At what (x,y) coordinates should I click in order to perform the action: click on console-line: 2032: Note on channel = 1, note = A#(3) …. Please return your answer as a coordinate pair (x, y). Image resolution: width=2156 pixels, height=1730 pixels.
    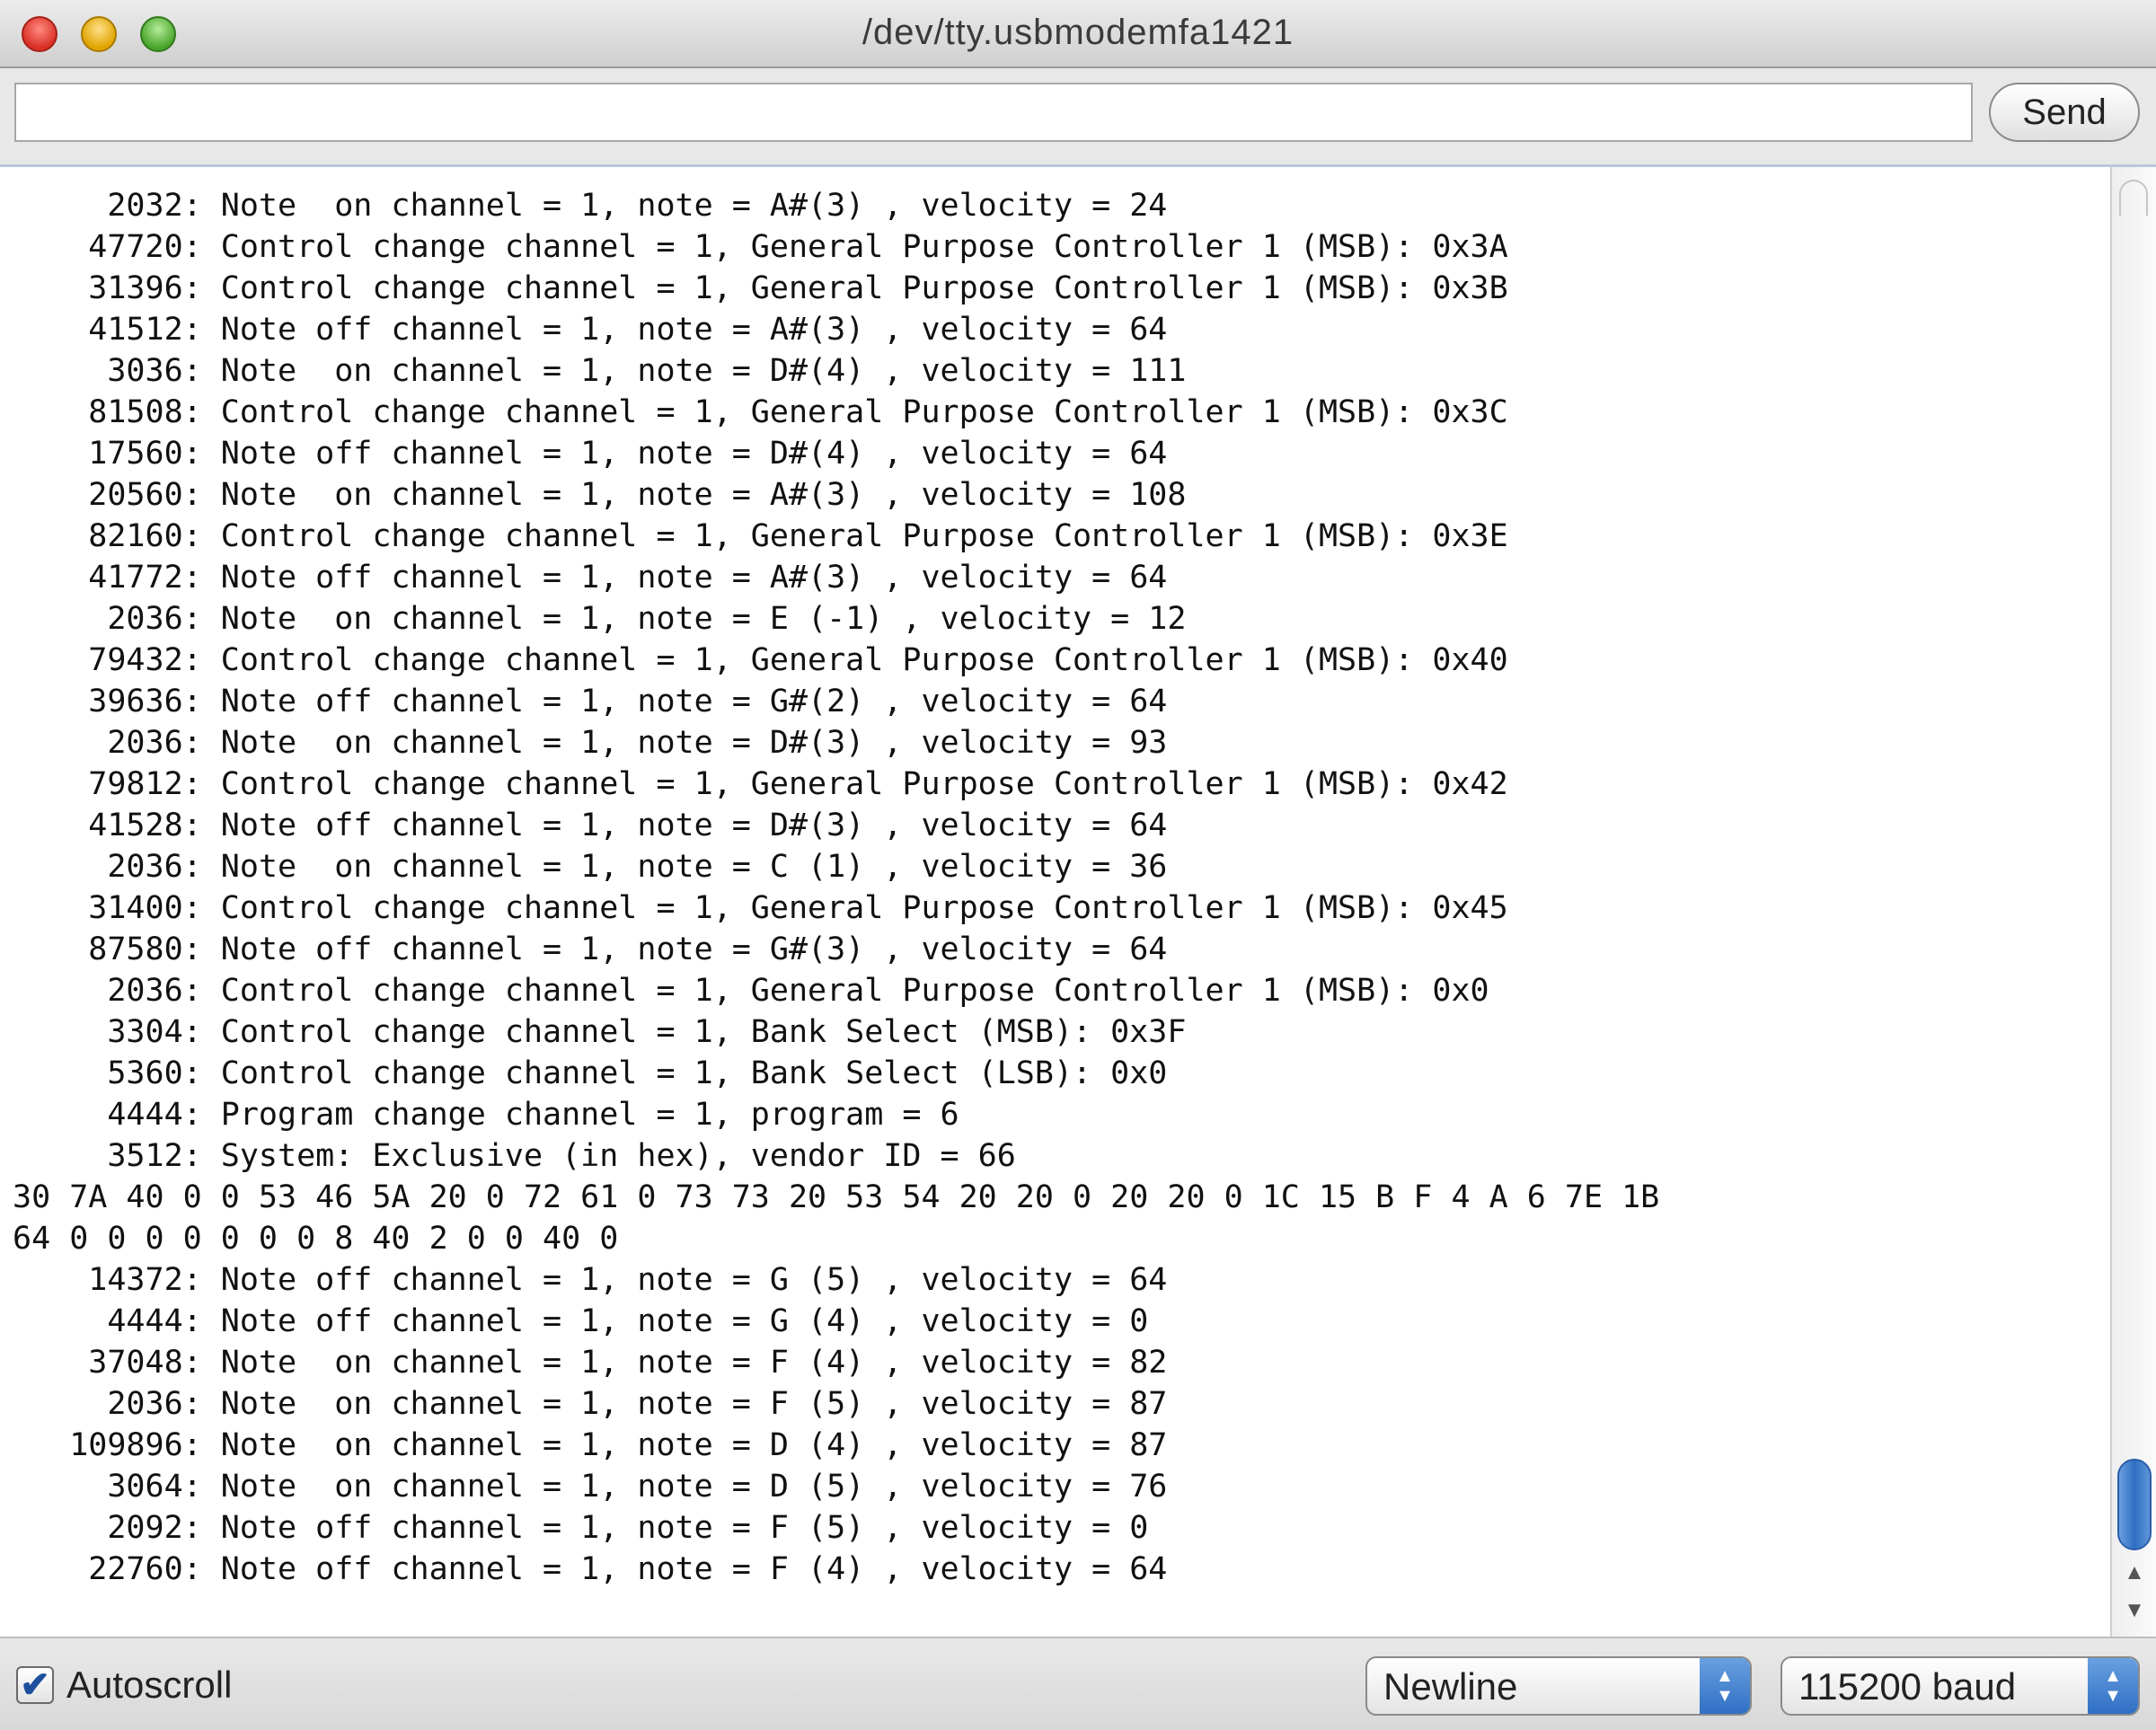
    Looking at the image, I should click on (590, 206).